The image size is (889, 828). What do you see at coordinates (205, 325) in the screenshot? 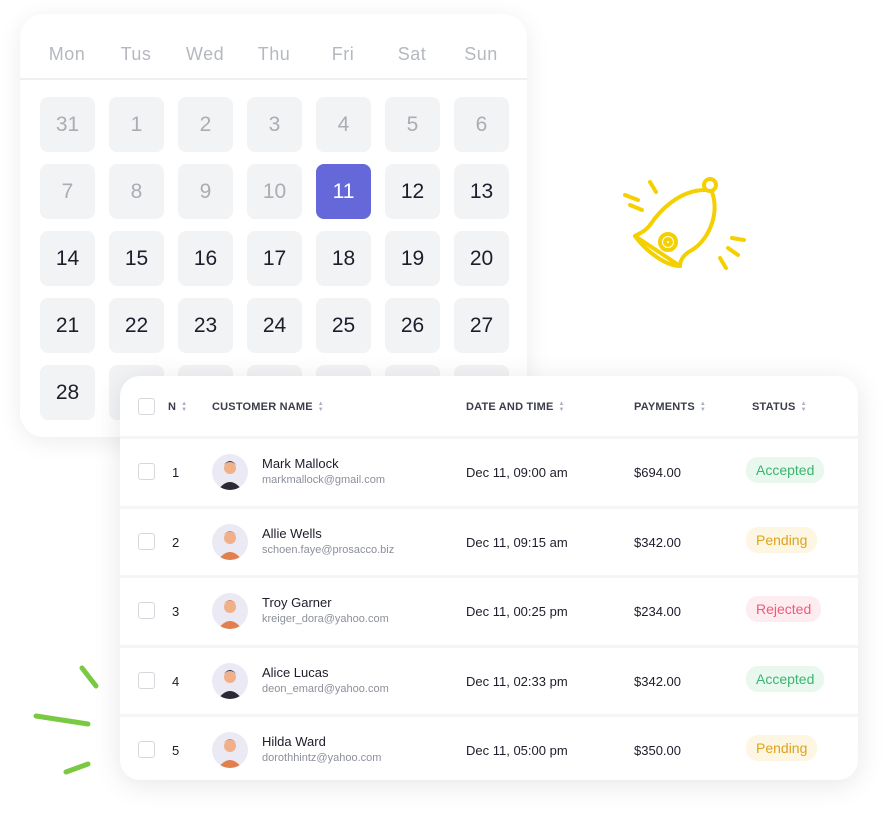
I see `calendar-day: 23` at bounding box center [205, 325].